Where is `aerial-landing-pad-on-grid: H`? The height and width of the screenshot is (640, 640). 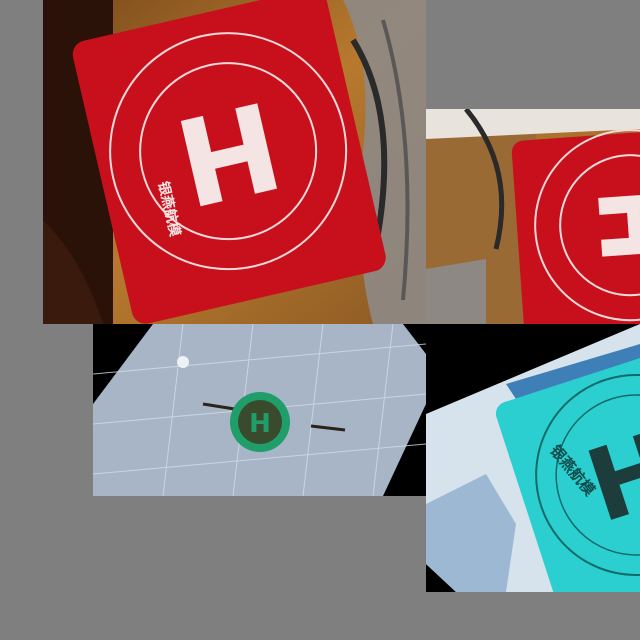 aerial-landing-pad-on-grid: H is located at coordinates (259, 410).